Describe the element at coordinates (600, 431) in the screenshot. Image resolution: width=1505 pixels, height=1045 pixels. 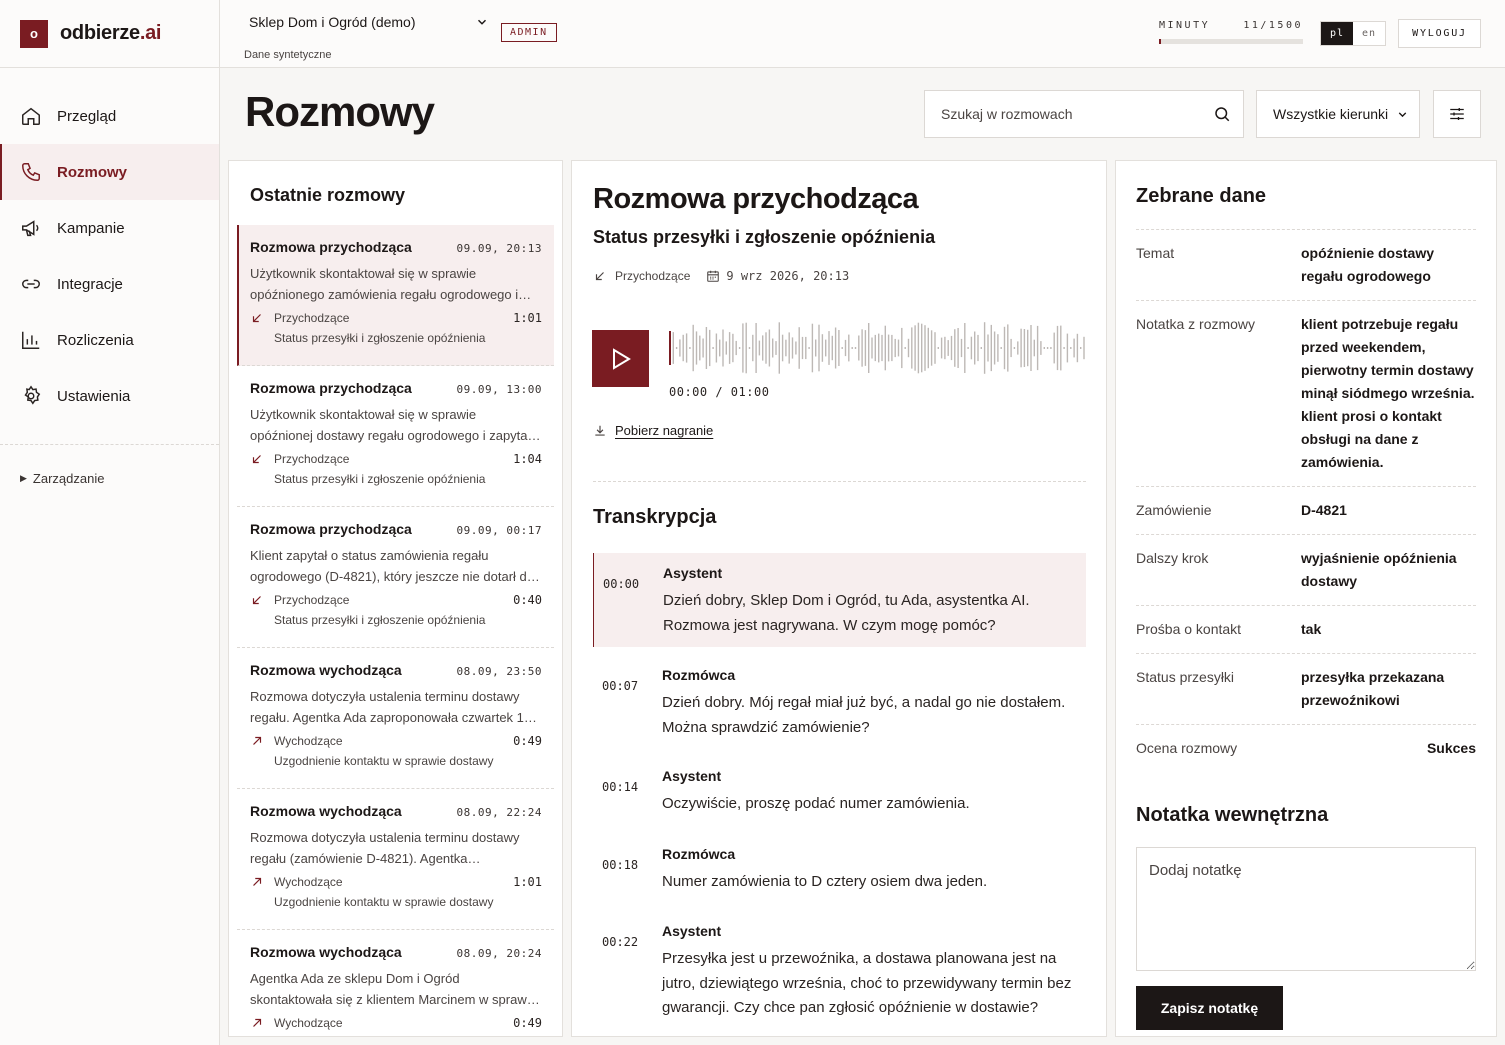
I see `download-icon` at that location.